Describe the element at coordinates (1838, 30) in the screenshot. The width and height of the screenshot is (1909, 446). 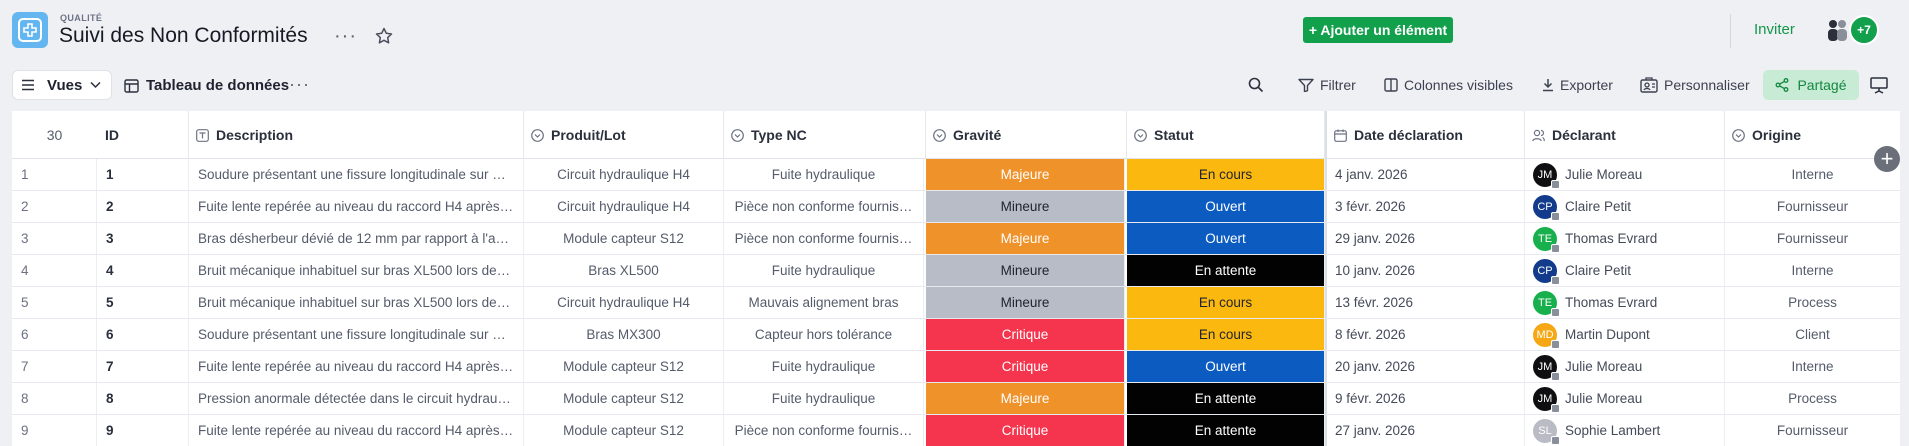
I see `people-icon` at that location.